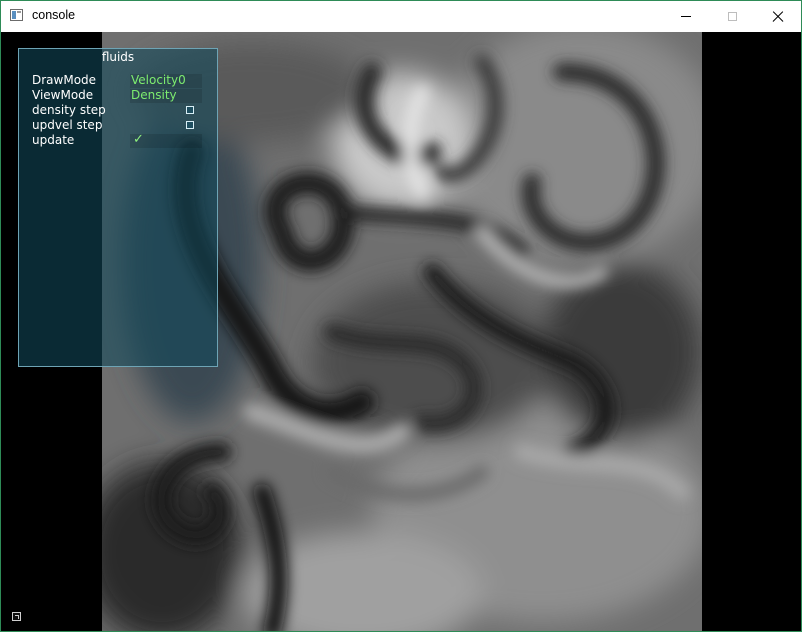 The width and height of the screenshot is (802, 632). What do you see at coordinates (154, 95) in the screenshot?
I see `viewmode-value: Density` at bounding box center [154, 95].